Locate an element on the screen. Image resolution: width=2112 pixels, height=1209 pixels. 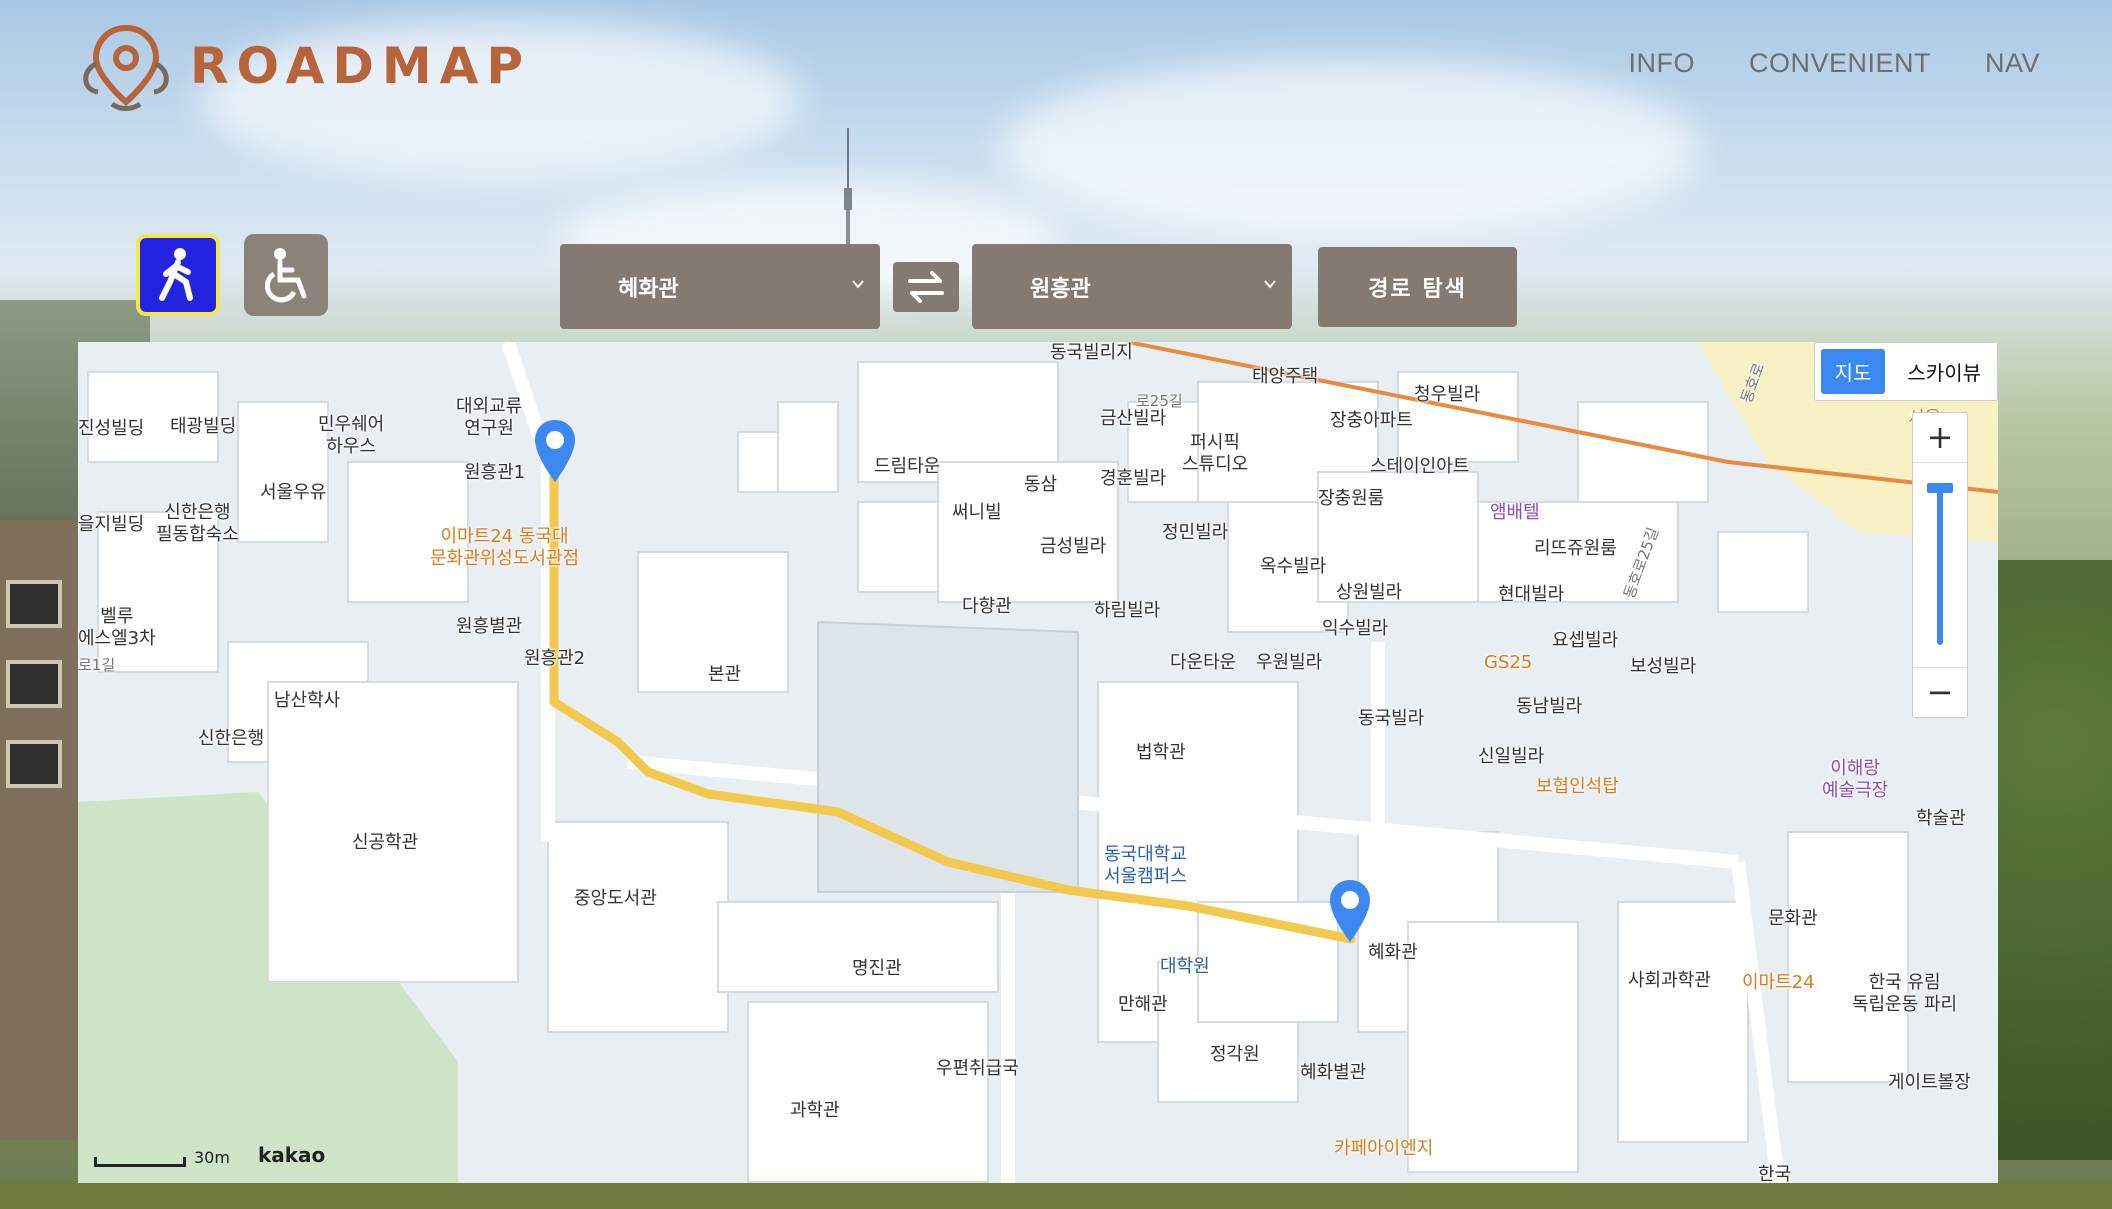
map-label: 카페아이엔지 is located at coordinates (1384, 1148).